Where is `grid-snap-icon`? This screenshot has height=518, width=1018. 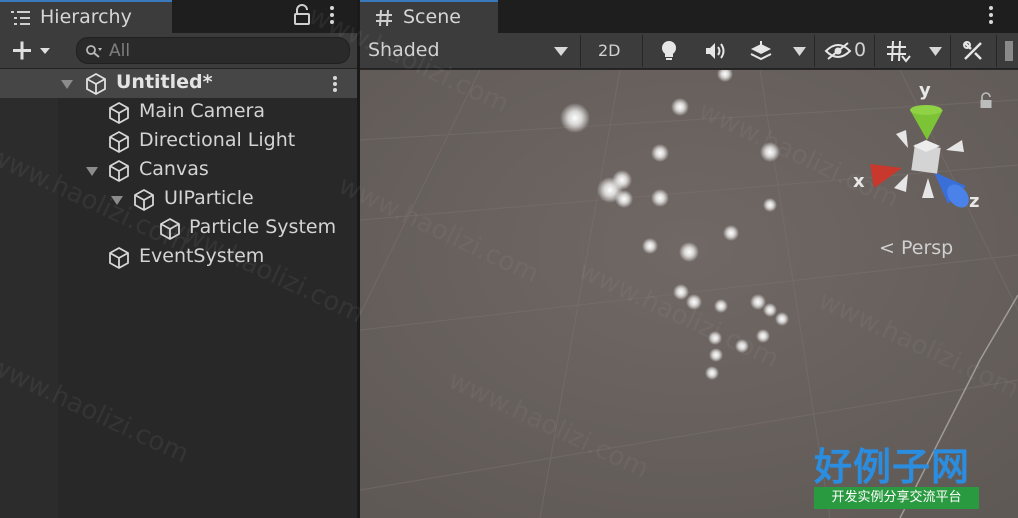 grid-snap-icon is located at coordinates (899, 51).